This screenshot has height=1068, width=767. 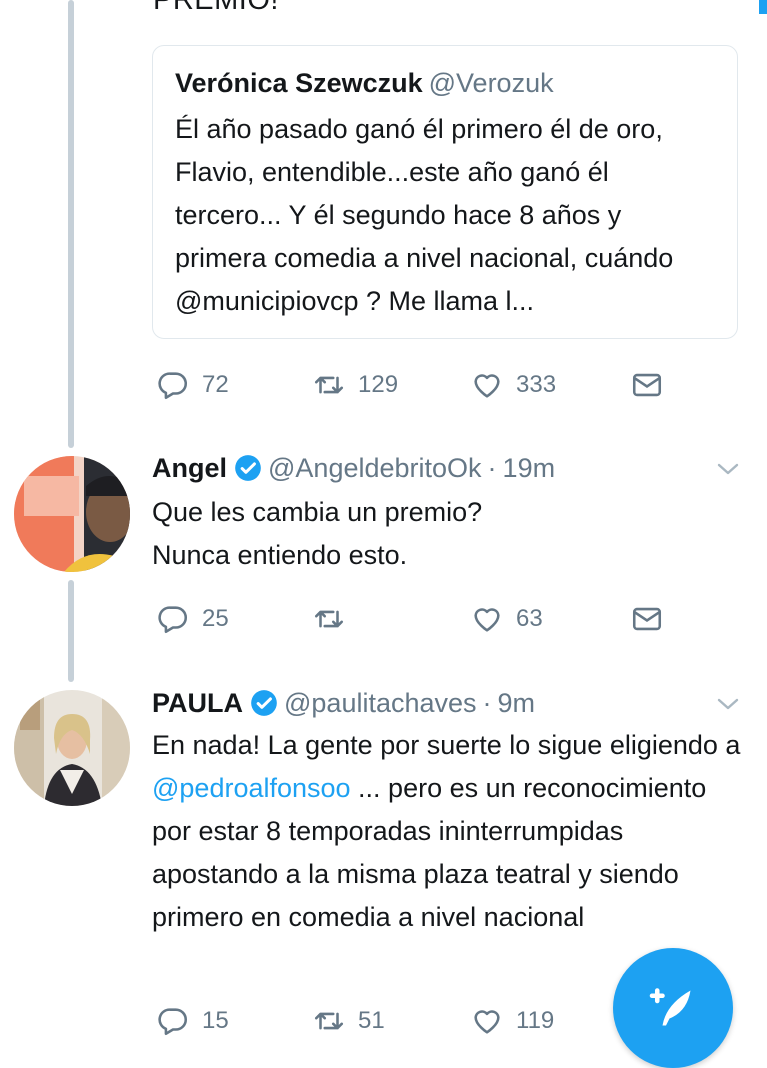 What do you see at coordinates (192, 385) in the screenshot?
I see `reply-button: 72` at bounding box center [192, 385].